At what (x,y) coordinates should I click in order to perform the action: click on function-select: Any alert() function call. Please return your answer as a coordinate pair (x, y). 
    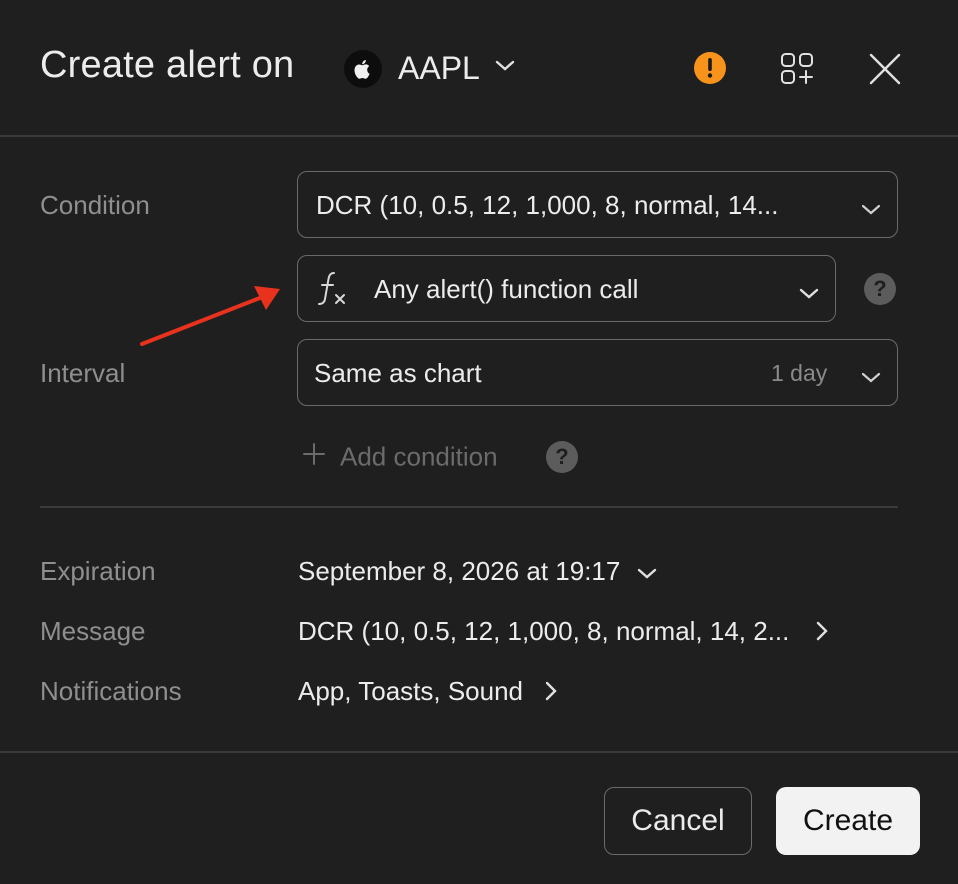
    Looking at the image, I should click on (566, 288).